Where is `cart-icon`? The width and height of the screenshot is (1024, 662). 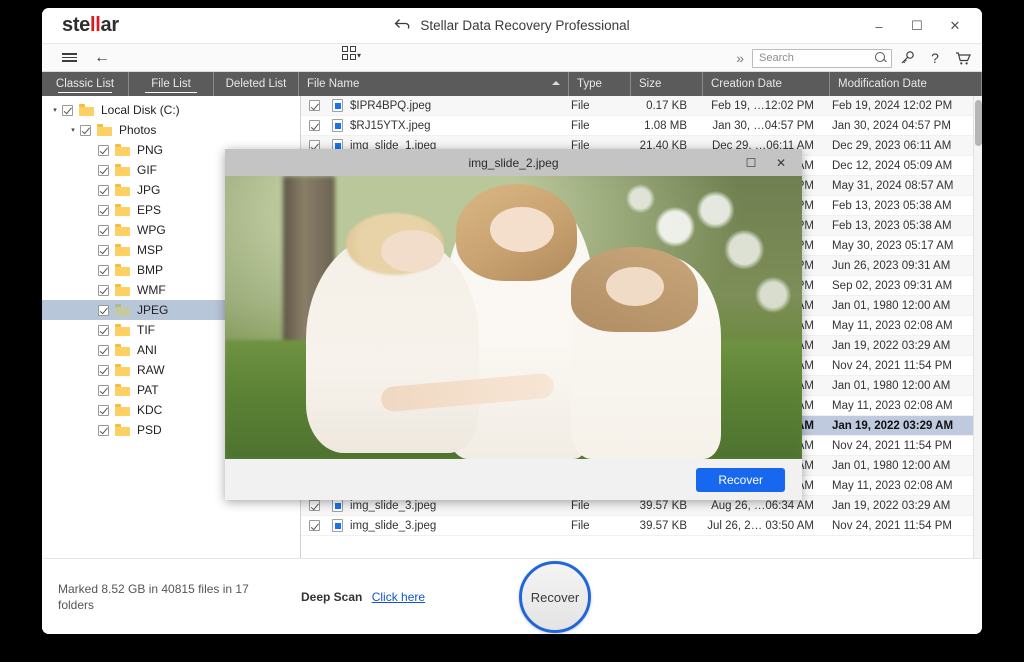
cart-icon is located at coordinates (963, 58).